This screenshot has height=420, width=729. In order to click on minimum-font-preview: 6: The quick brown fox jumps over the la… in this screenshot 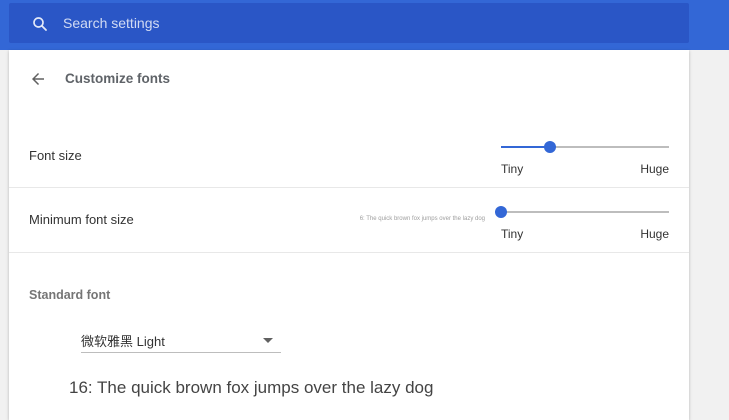, I will do `click(422, 219)`.